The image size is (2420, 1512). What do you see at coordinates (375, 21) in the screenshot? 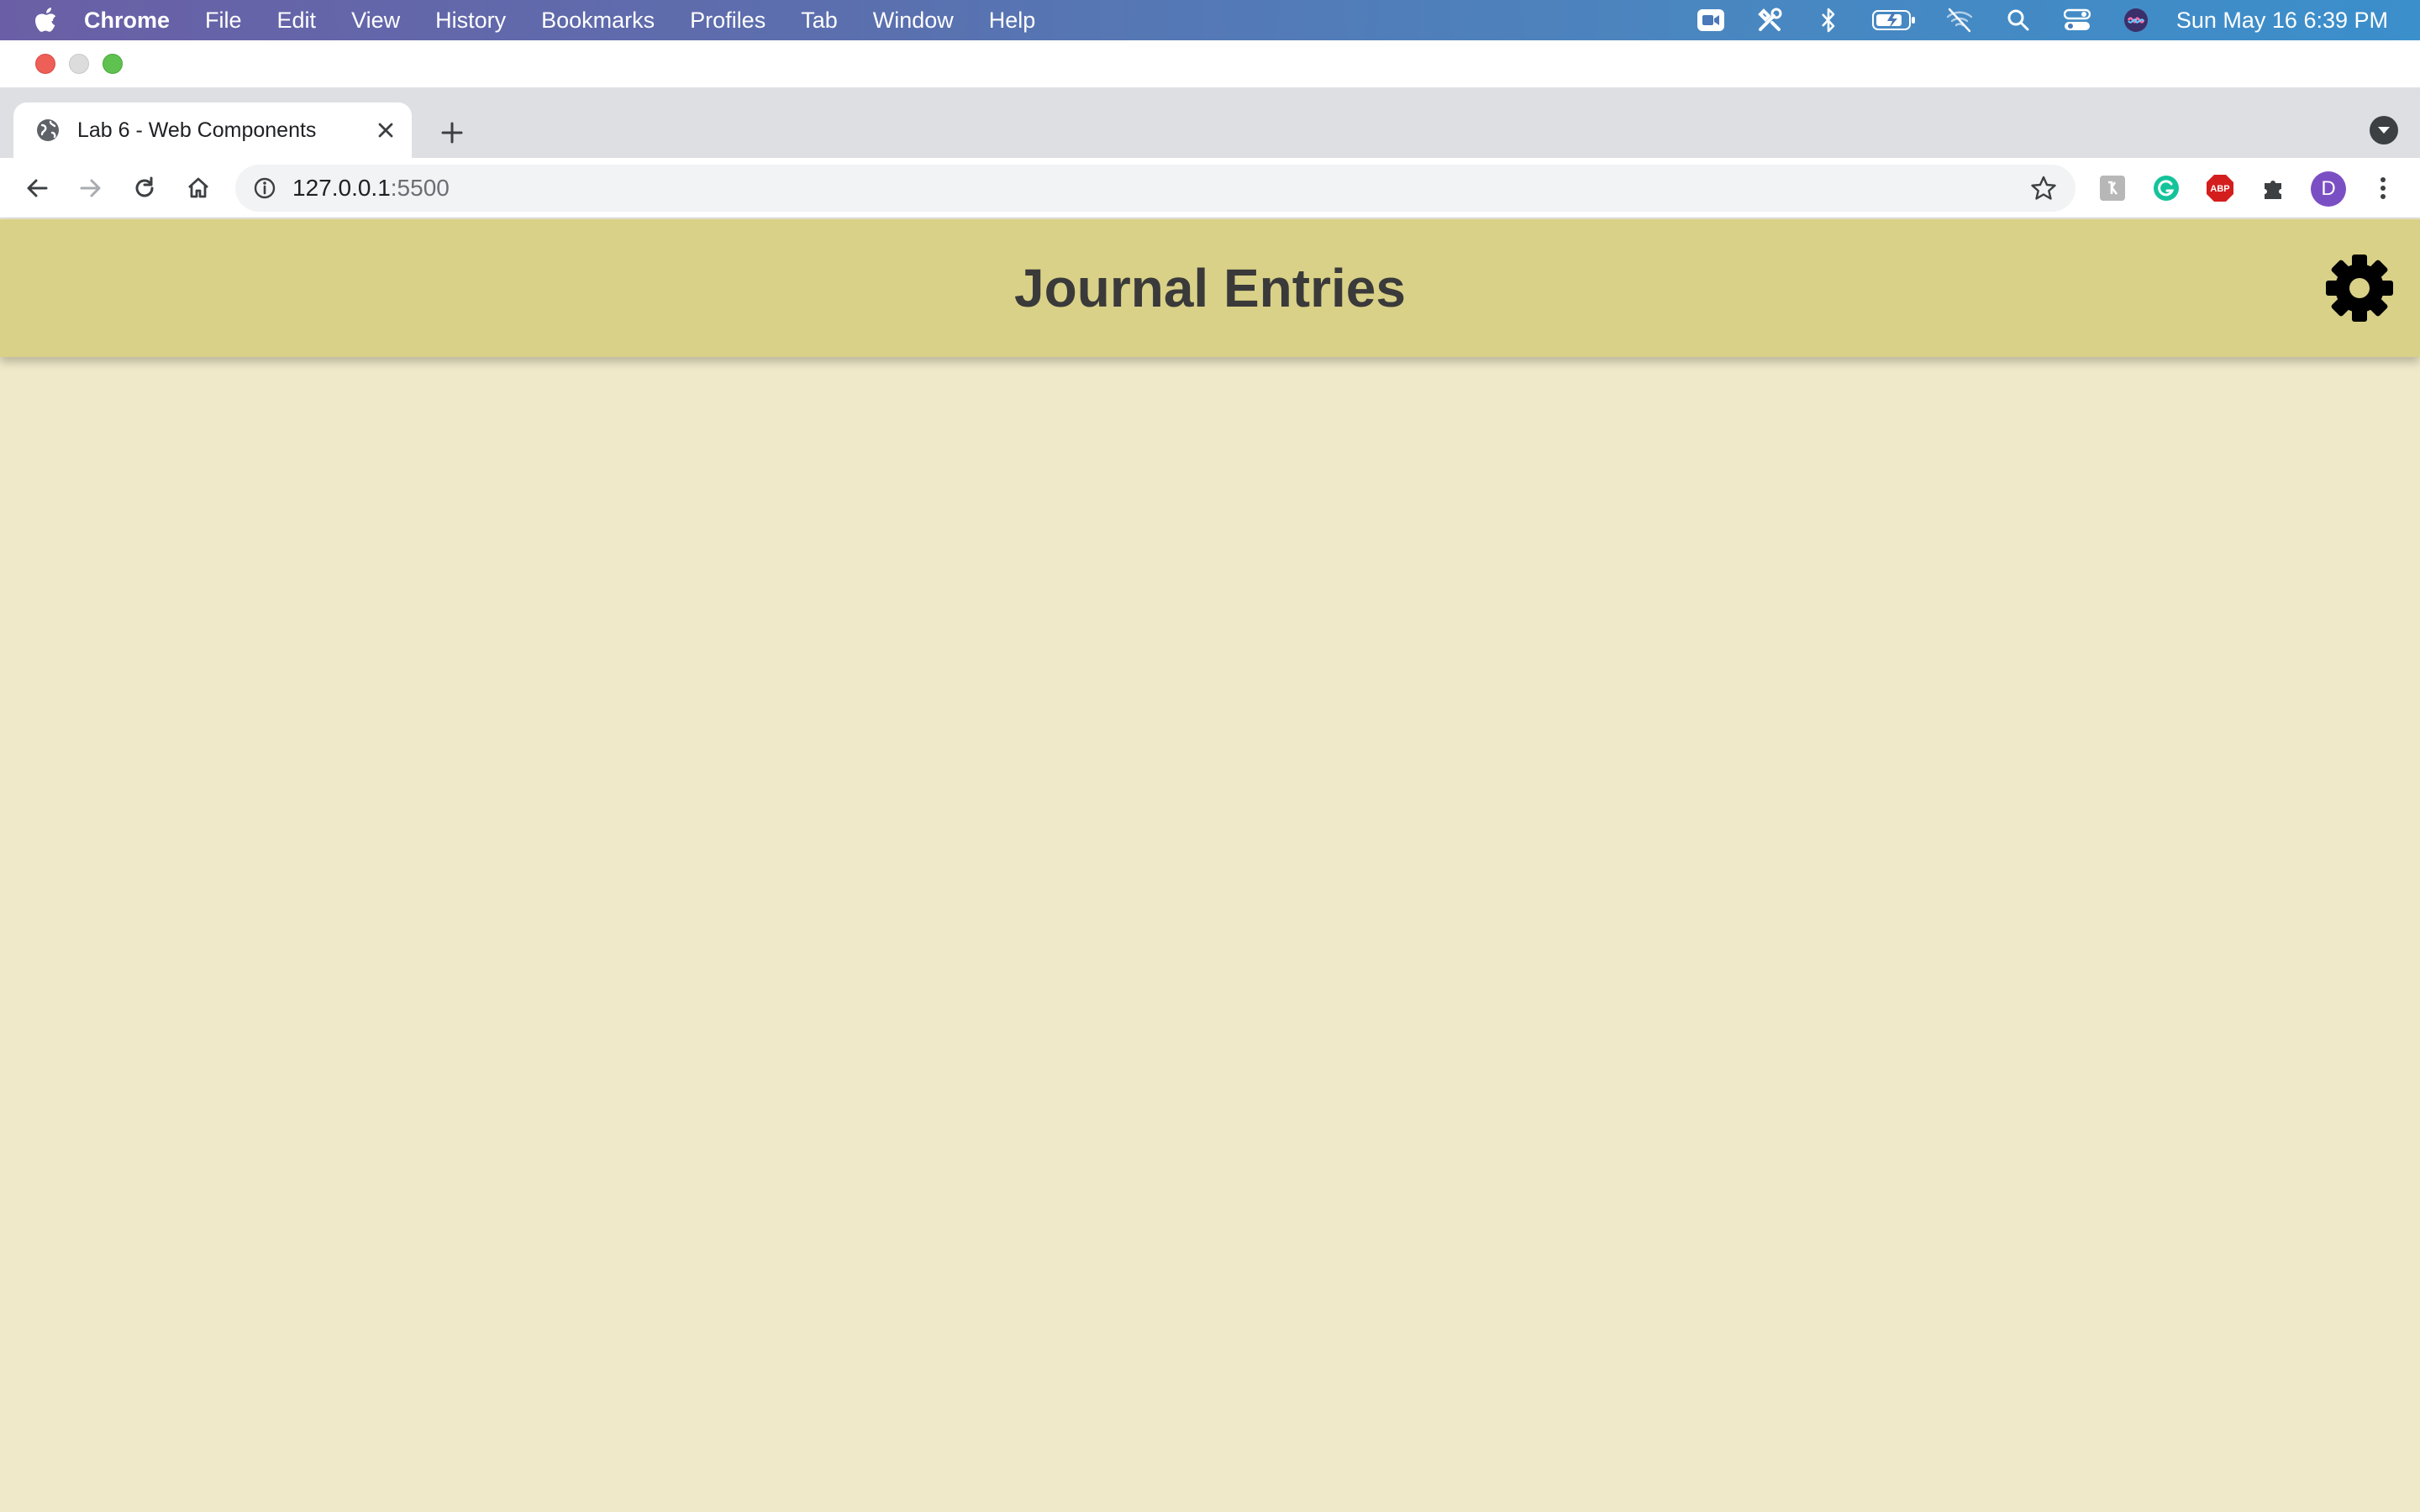
I see `menu-view: View` at bounding box center [375, 21].